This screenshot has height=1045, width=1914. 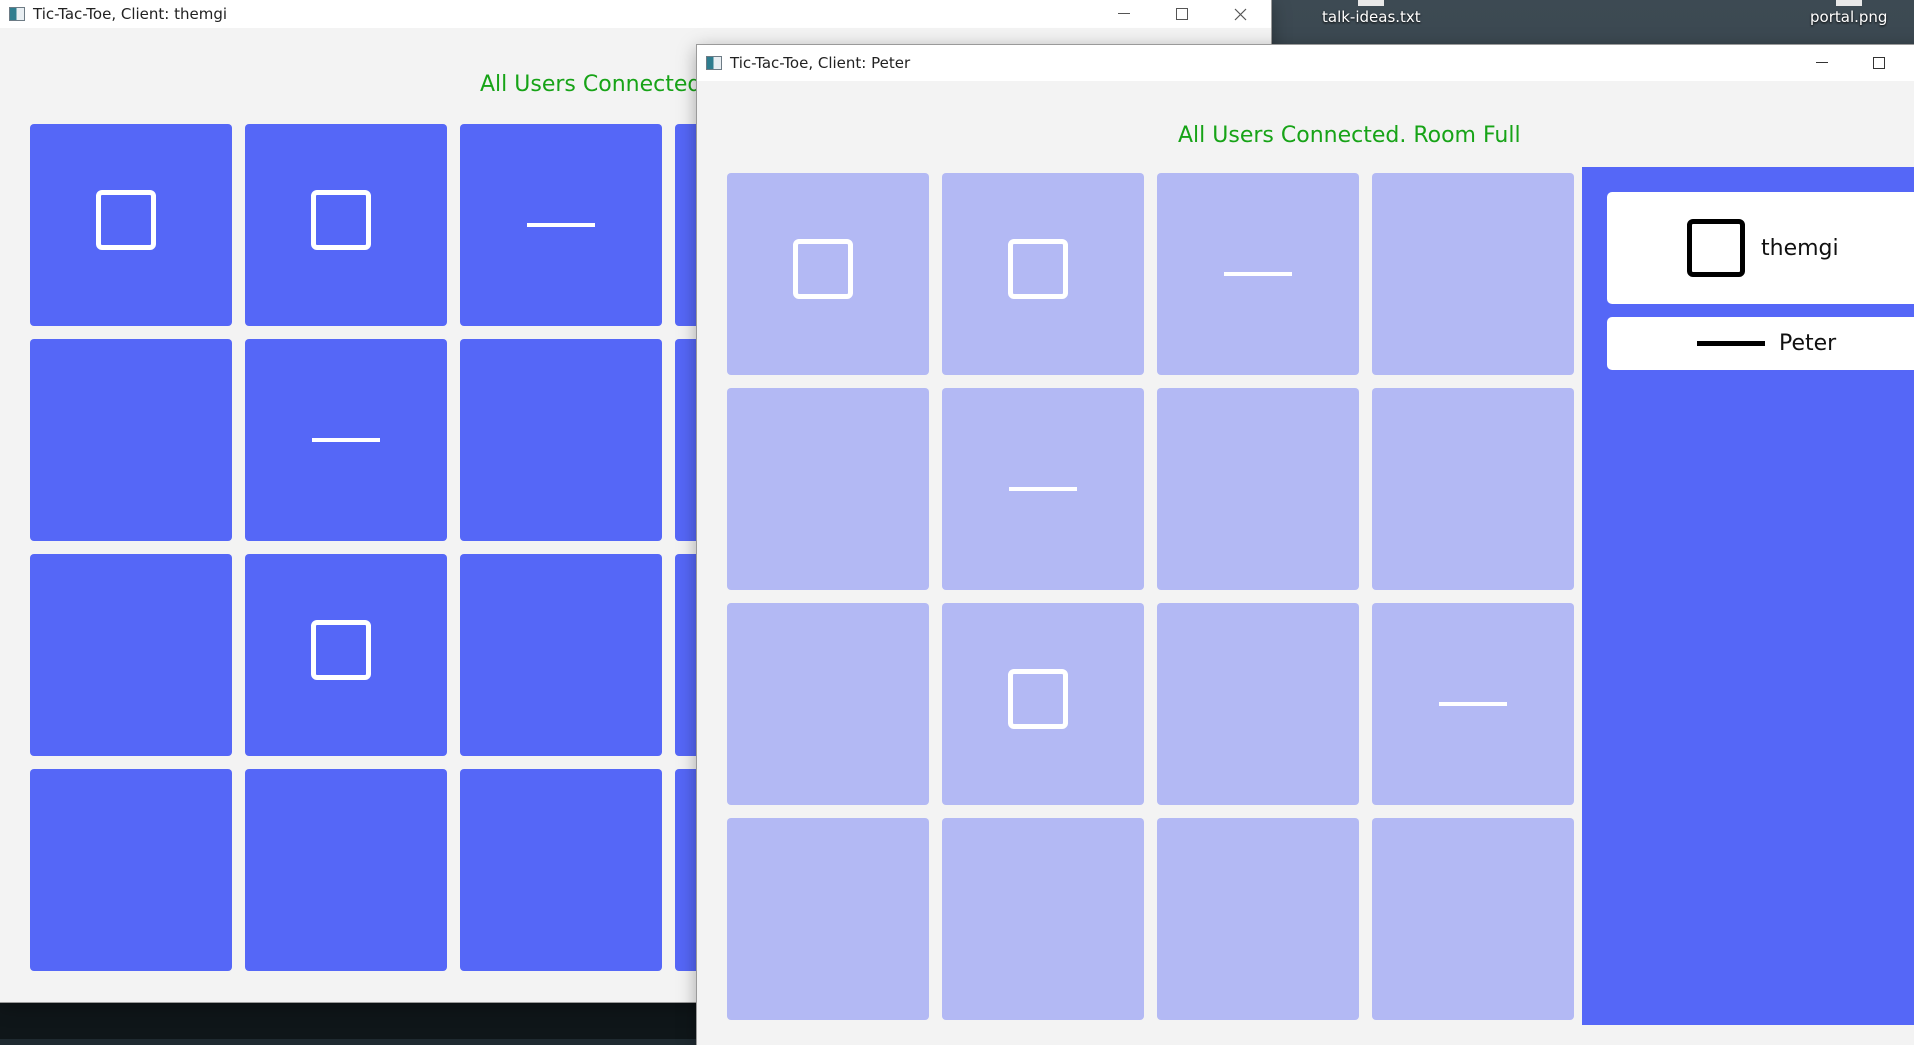 What do you see at coordinates (635, 14) in the screenshot?
I see `titlebar: Tic-Tac-Toe, Client: themgi` at bounding box center [635, 14].